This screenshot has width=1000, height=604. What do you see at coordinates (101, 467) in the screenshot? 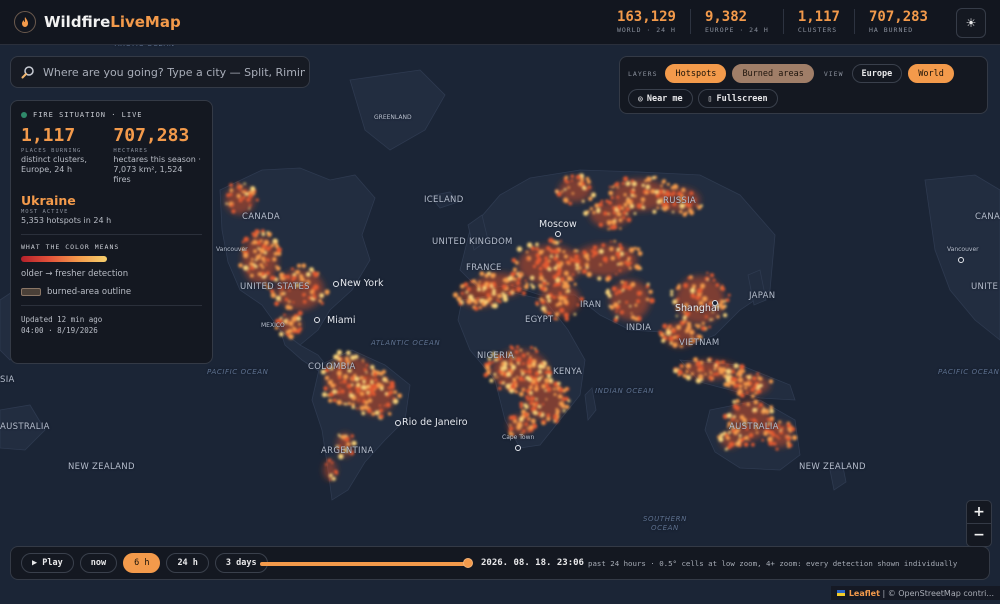
I see `map-label-new-zealand-left: NEW ZEALAND` at bounding box center [101, 467].